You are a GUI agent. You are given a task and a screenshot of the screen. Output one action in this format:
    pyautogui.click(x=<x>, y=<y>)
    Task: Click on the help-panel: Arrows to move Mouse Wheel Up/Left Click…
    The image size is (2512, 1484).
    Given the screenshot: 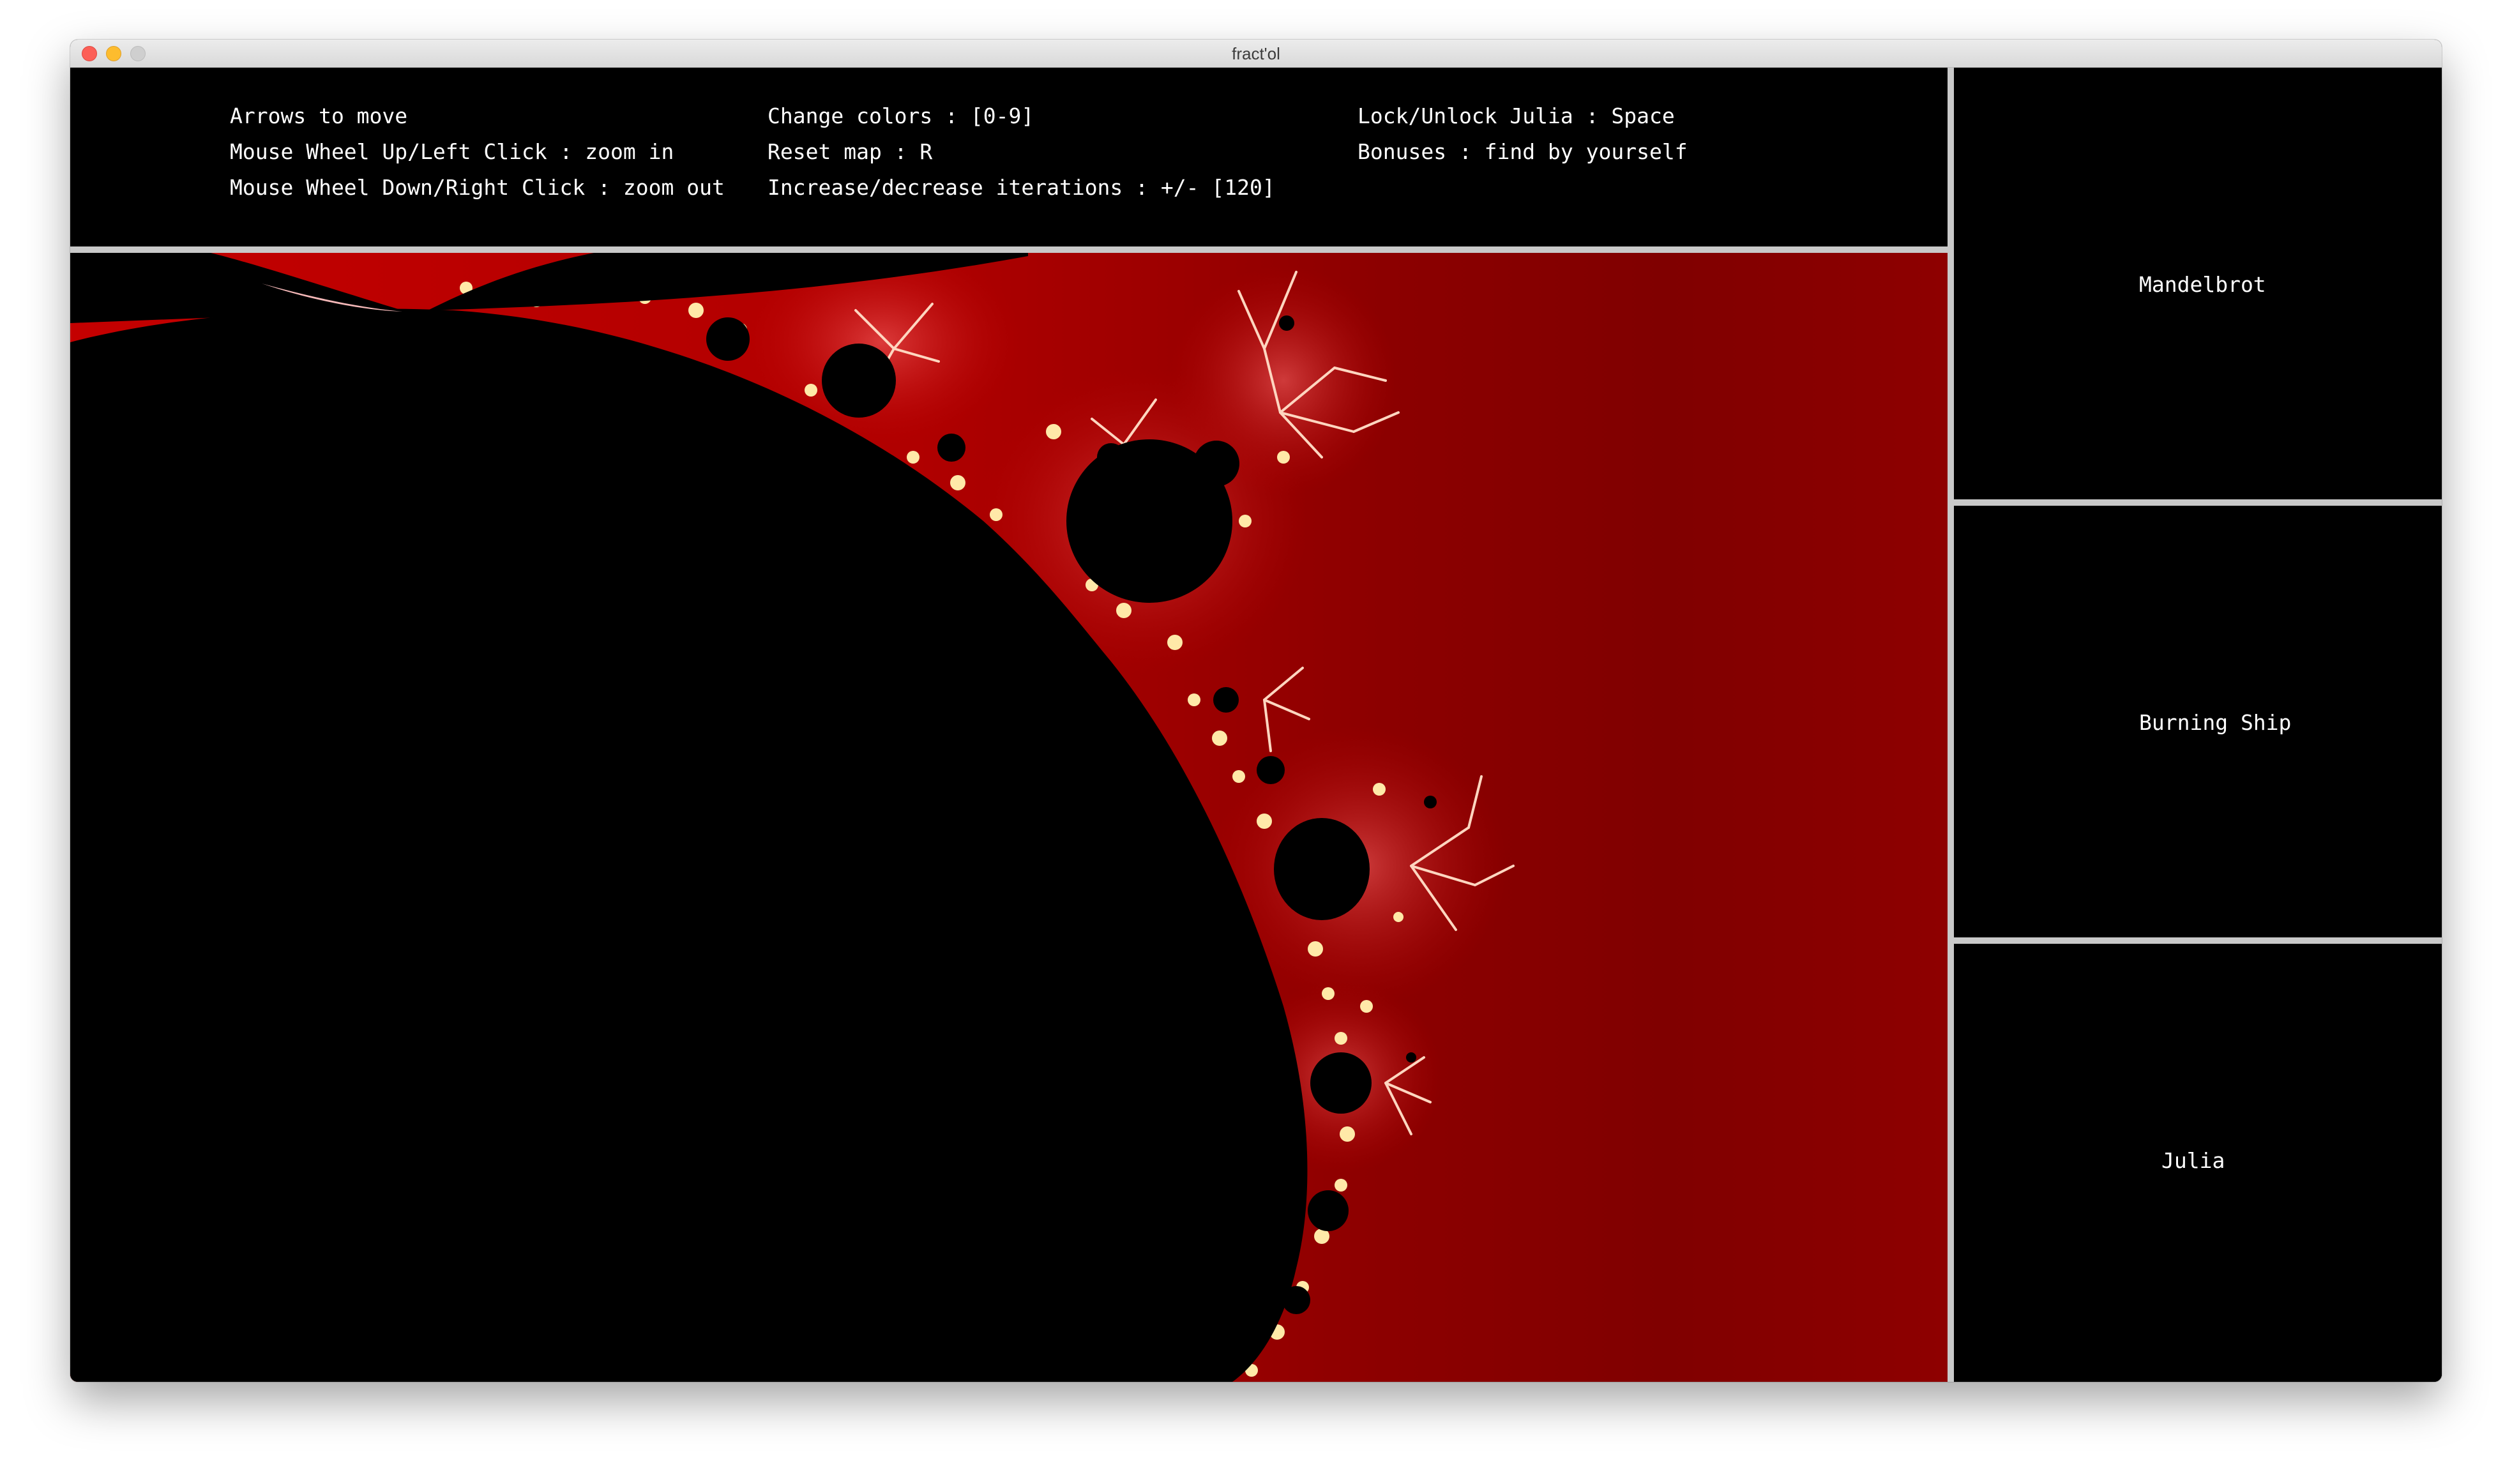 What is the action you would take?
    pyautogui.click(x=1009, y=157)
    